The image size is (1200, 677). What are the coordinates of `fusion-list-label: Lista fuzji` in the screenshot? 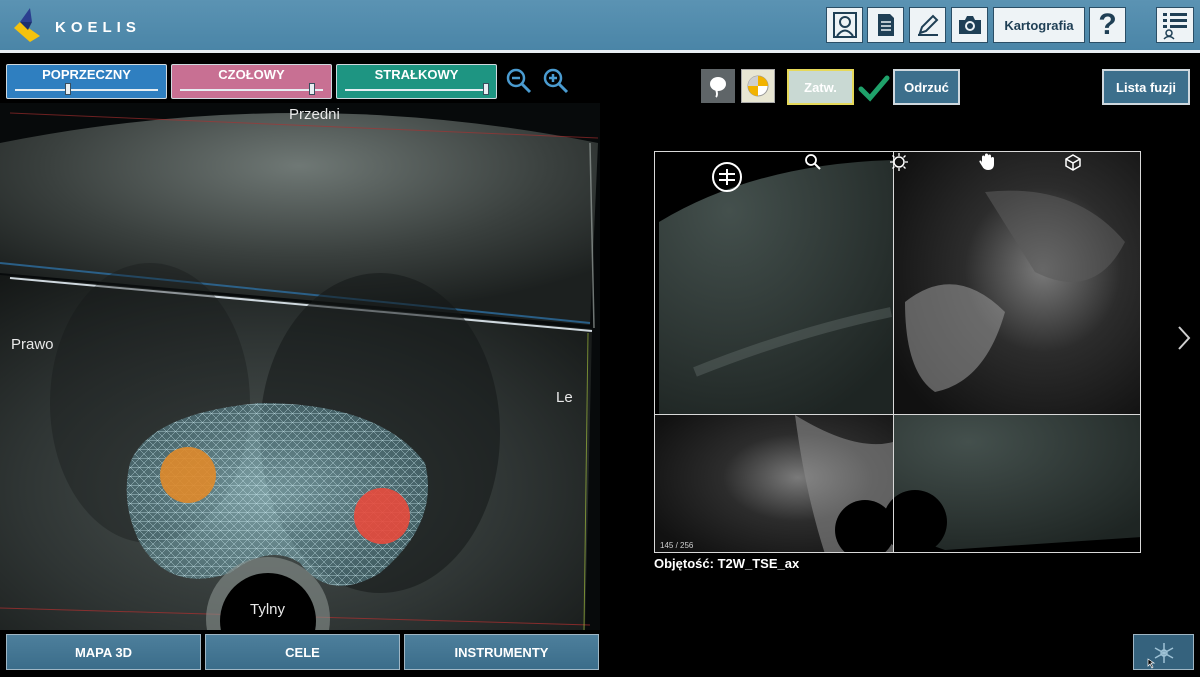 It's located at (1146, 87).